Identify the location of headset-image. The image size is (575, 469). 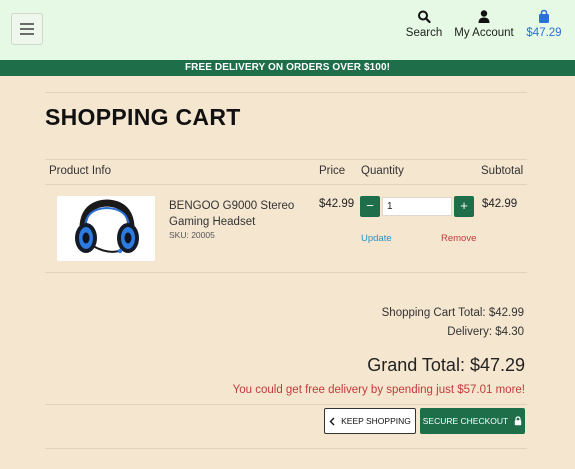
(106, 228).